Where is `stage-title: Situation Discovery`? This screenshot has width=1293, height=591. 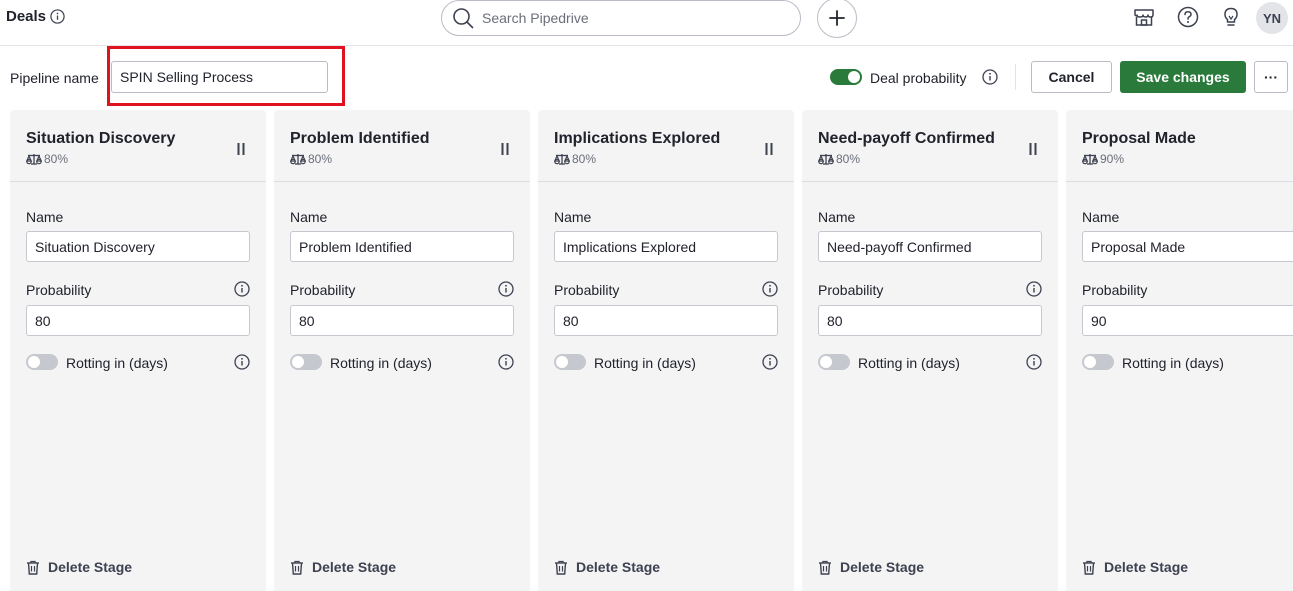 stage-title: Situation Discovery is located at coordinates (101, 138).